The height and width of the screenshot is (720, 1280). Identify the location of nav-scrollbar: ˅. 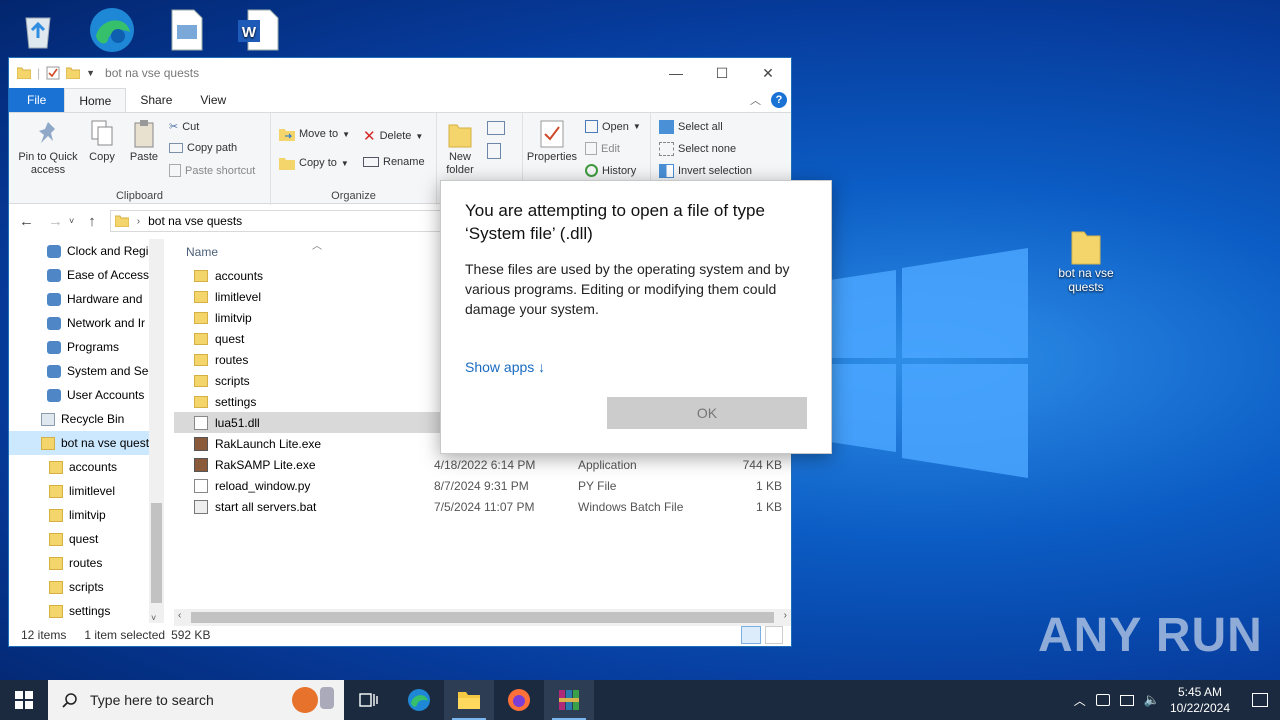
(156, 431).